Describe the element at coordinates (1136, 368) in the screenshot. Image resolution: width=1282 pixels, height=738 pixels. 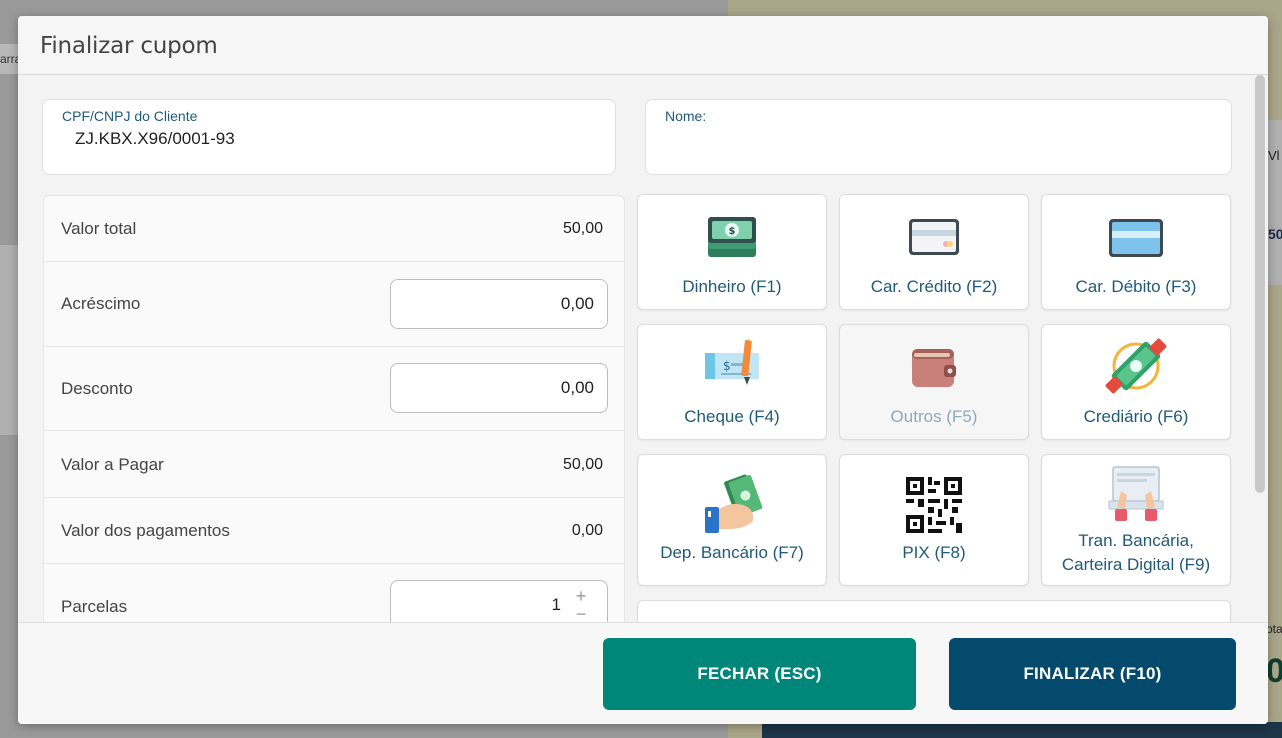
I see `installment-icon` at that location.